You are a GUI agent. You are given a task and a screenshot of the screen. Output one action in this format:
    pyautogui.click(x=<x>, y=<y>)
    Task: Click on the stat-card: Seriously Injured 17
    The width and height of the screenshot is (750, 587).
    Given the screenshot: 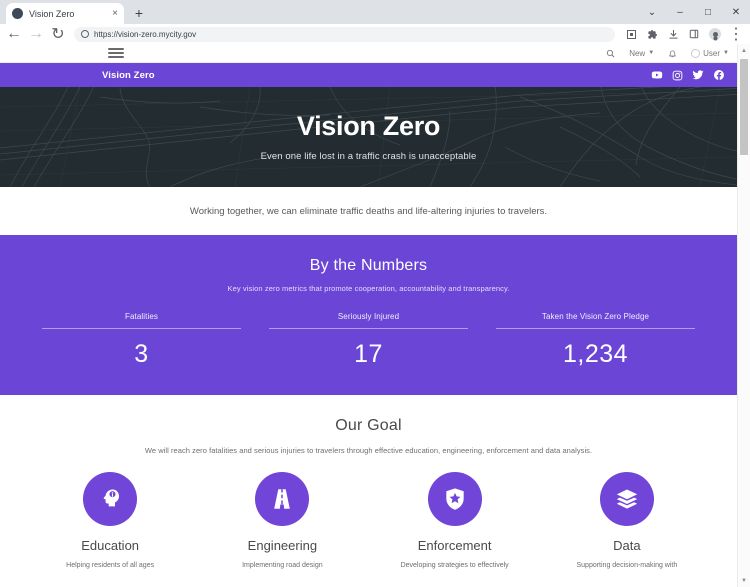 What is the action you would take?
    pyautogui.click(x=368, y=340)
    